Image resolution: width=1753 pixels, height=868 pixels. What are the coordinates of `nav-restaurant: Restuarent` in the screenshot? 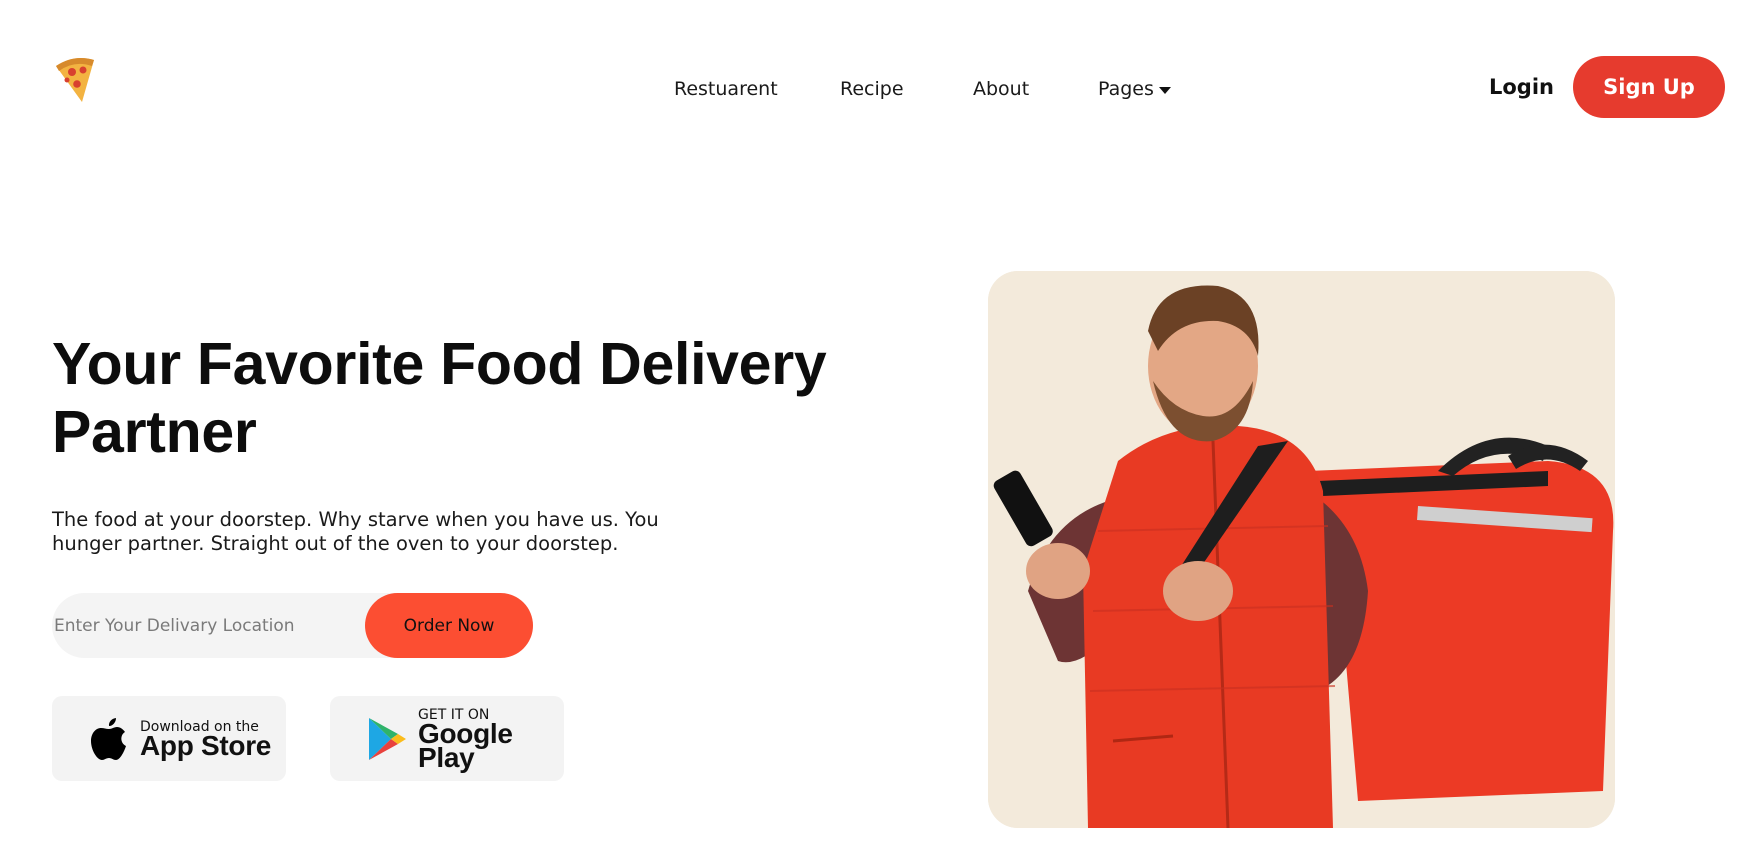 It's located at (726, 89).